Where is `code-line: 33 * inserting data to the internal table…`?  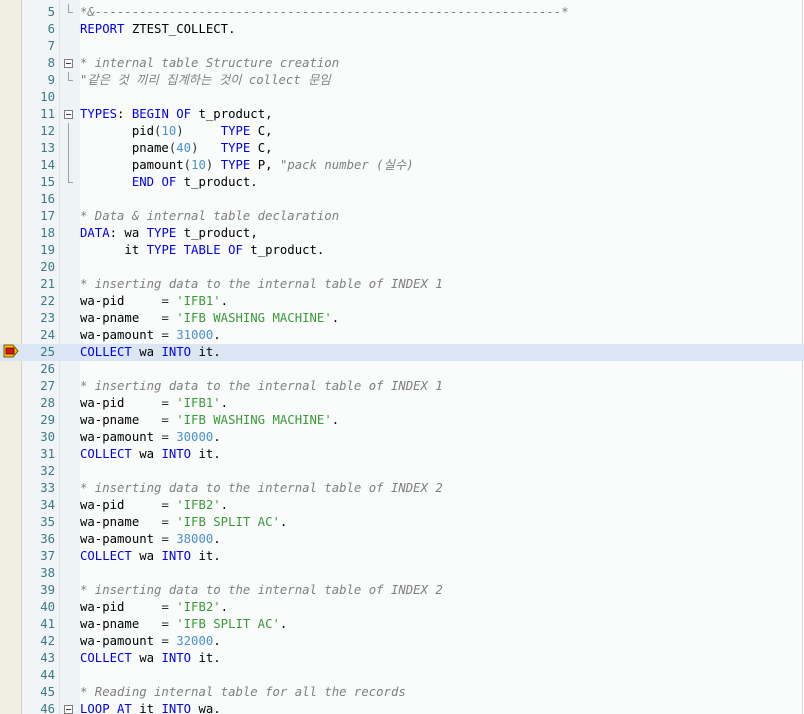
code-line: 33 * inserting data to the internal table… is located at coordinates (402, 488).